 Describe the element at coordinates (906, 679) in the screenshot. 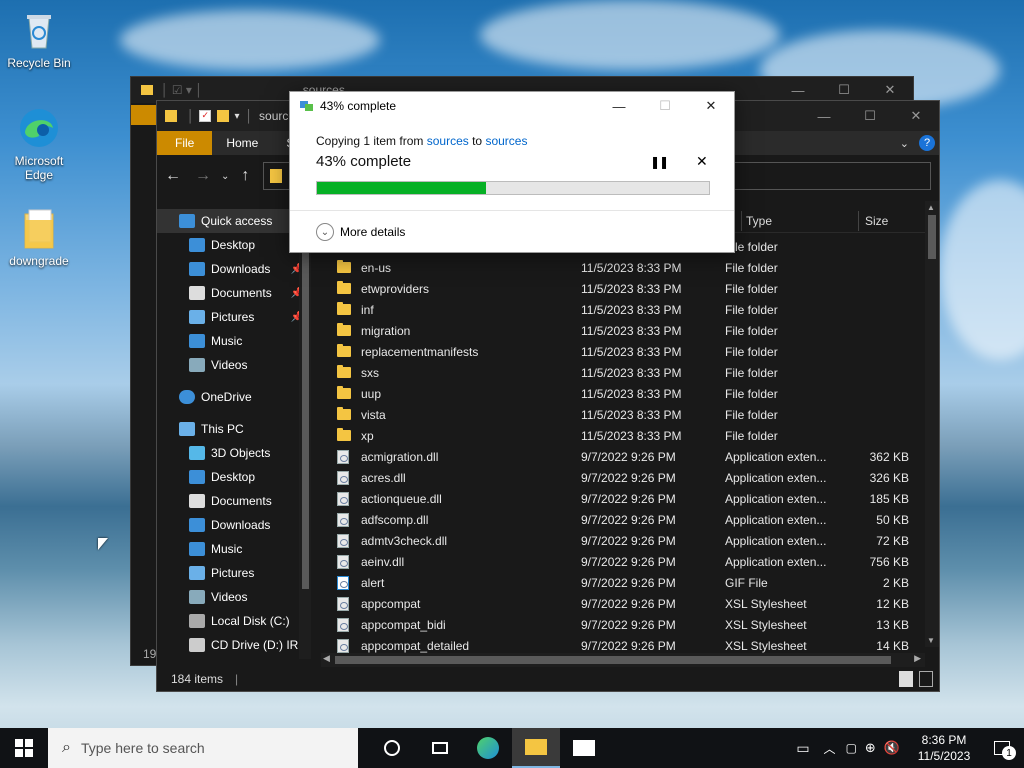

I see `details-view-icon` at that location.